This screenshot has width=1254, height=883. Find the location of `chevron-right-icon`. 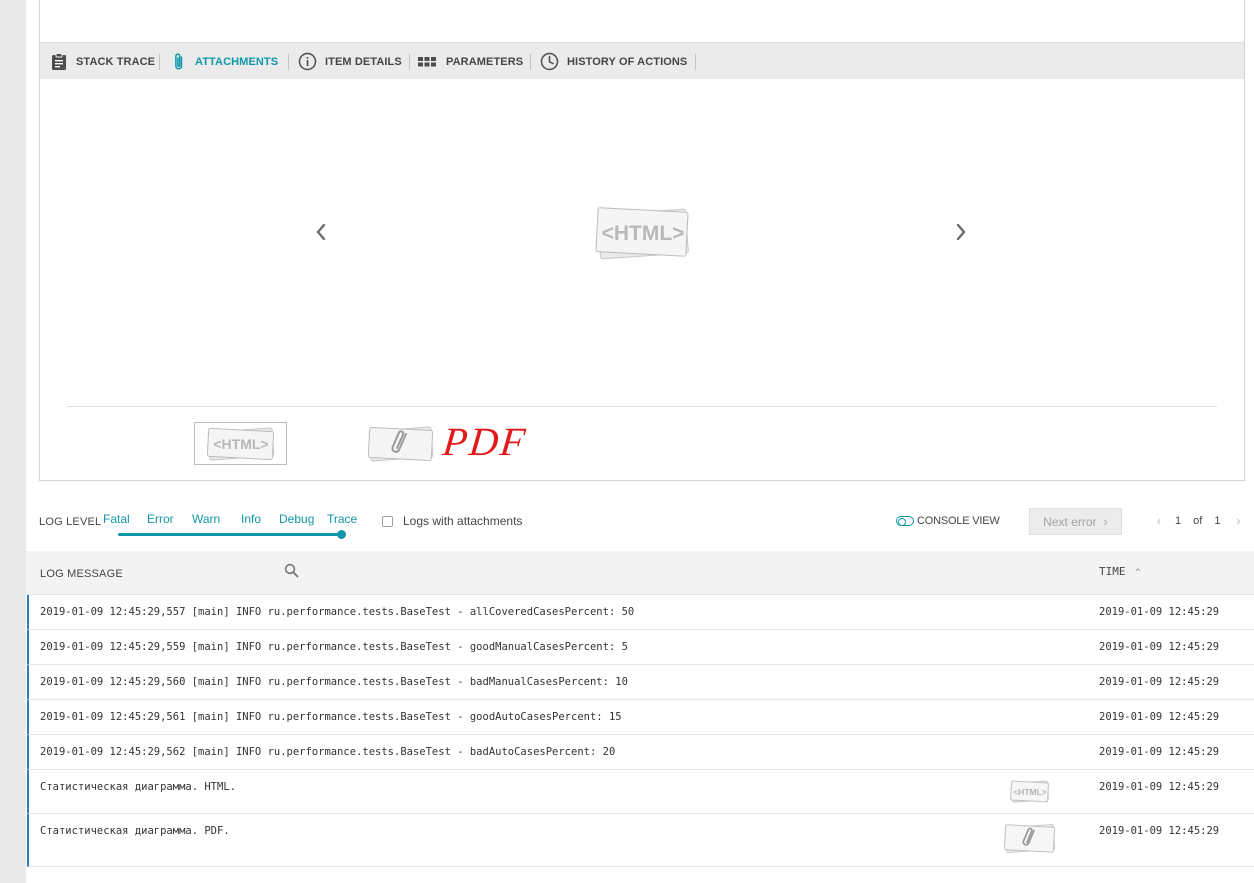

chevron-right-icon is located at coordinates (961, 232).